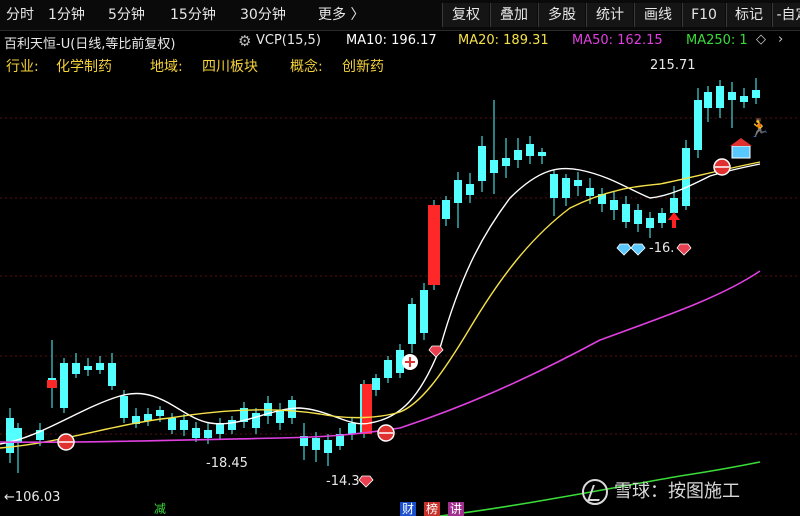 This screenshot has height=516, width=800. What do you see at coordinates (513, 15) in the screenshot?
I see `overlay-button: 叠加` at bounding box center [513, 15].